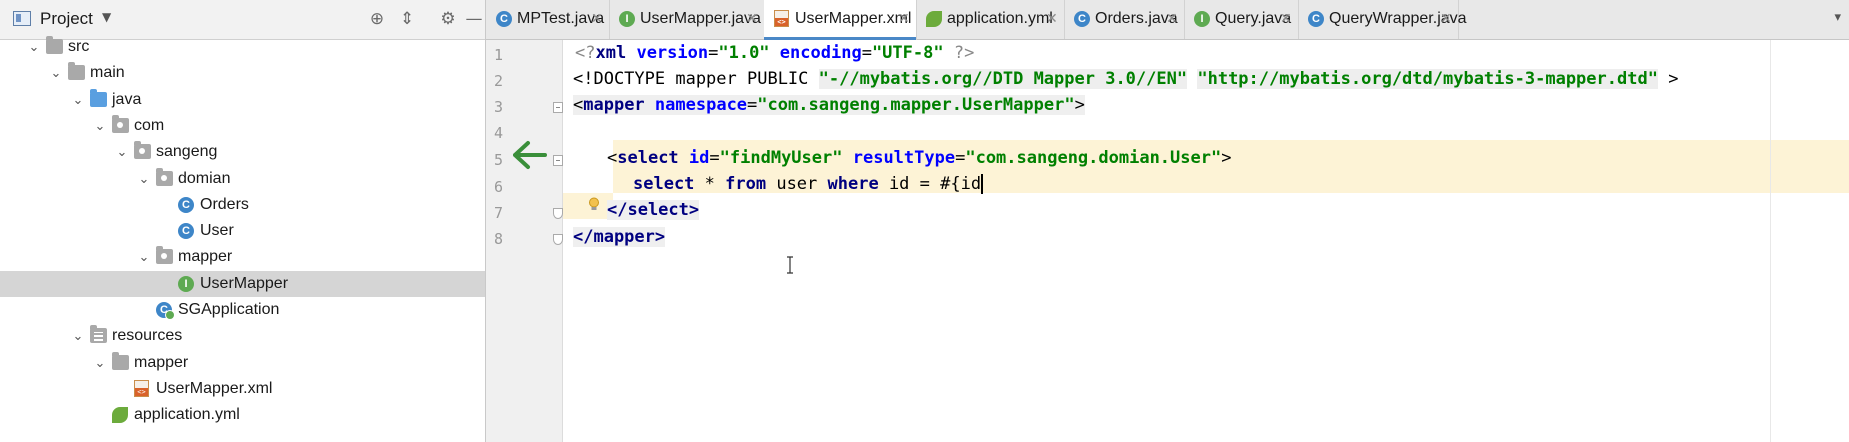 The height and width of the screenshot is (442, 1849). What do you see at coordinates (1382, 19) in the screenshot?
I see `editor-tab: C QueryWrapper.java ✕` at bounding box center [1382, 19].